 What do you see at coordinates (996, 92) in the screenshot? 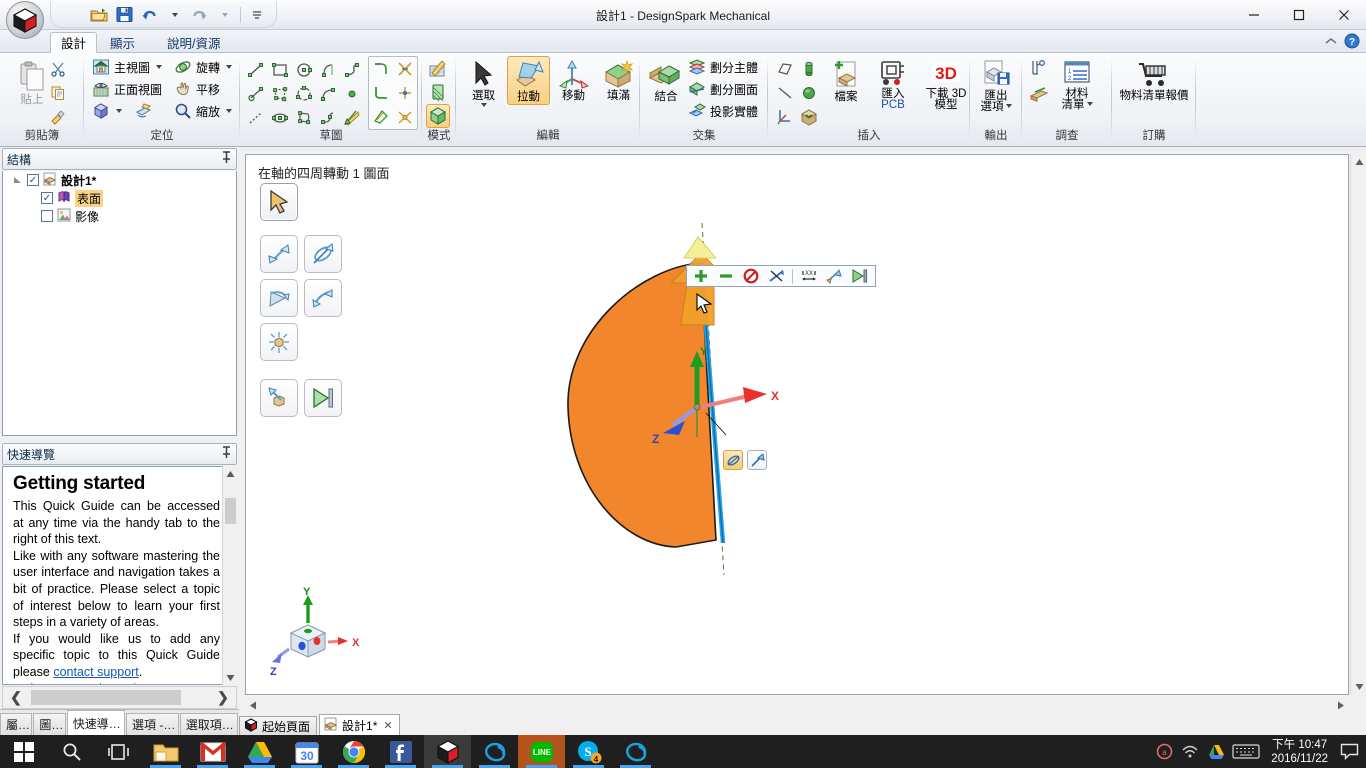
I see `export-options-button: 匯出 選項` at bounding box center [996, 92].